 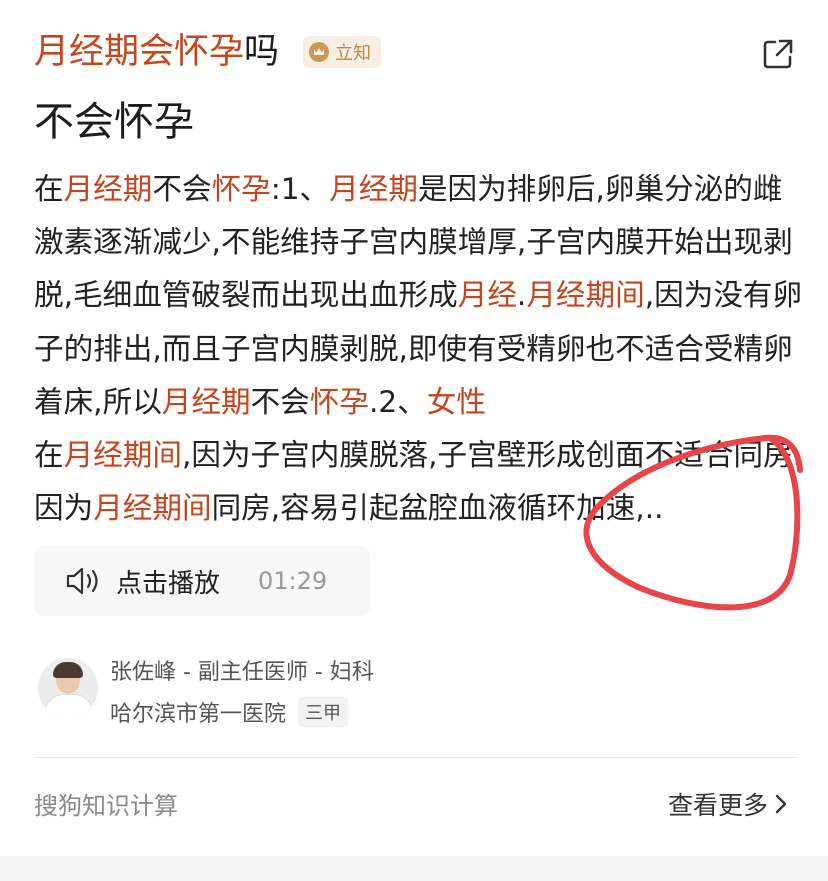 What do you see at coordinates (323, 712) in the screenshot?
I see `hospital-level-badge: 三甲` at bounding box center [323, 712].